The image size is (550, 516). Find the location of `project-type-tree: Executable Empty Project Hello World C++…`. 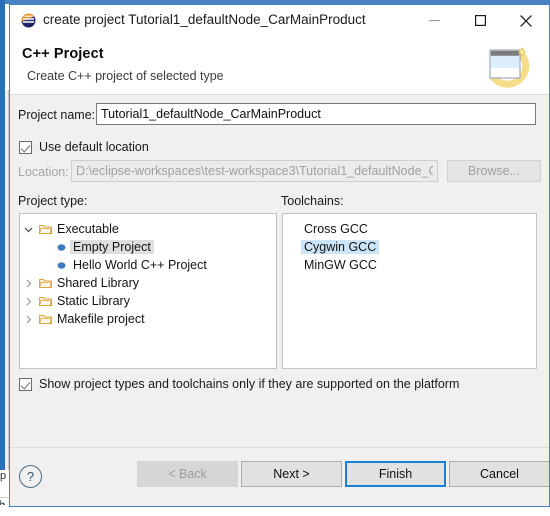

project-type-tree: Executable Empty Project Hello World C++… is located at coordinates (148, 291).